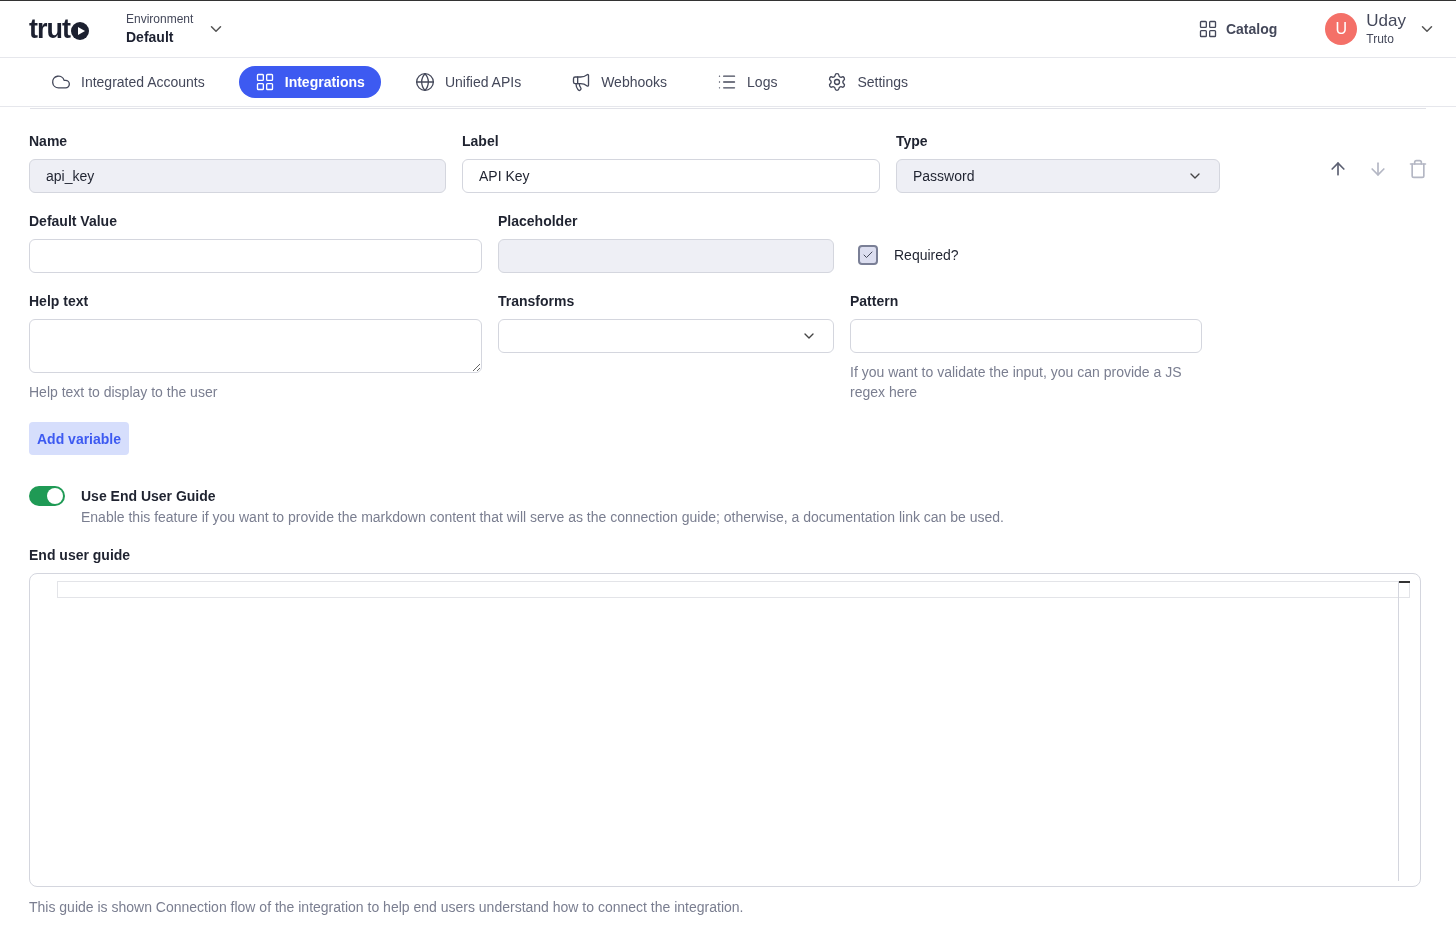 The width and height of the screenshot is (1456, 933). What do you see at coordinates (309, 82) in the screenshot?
I see `nav-tab: Integrations` at bounding box center [309, 82].